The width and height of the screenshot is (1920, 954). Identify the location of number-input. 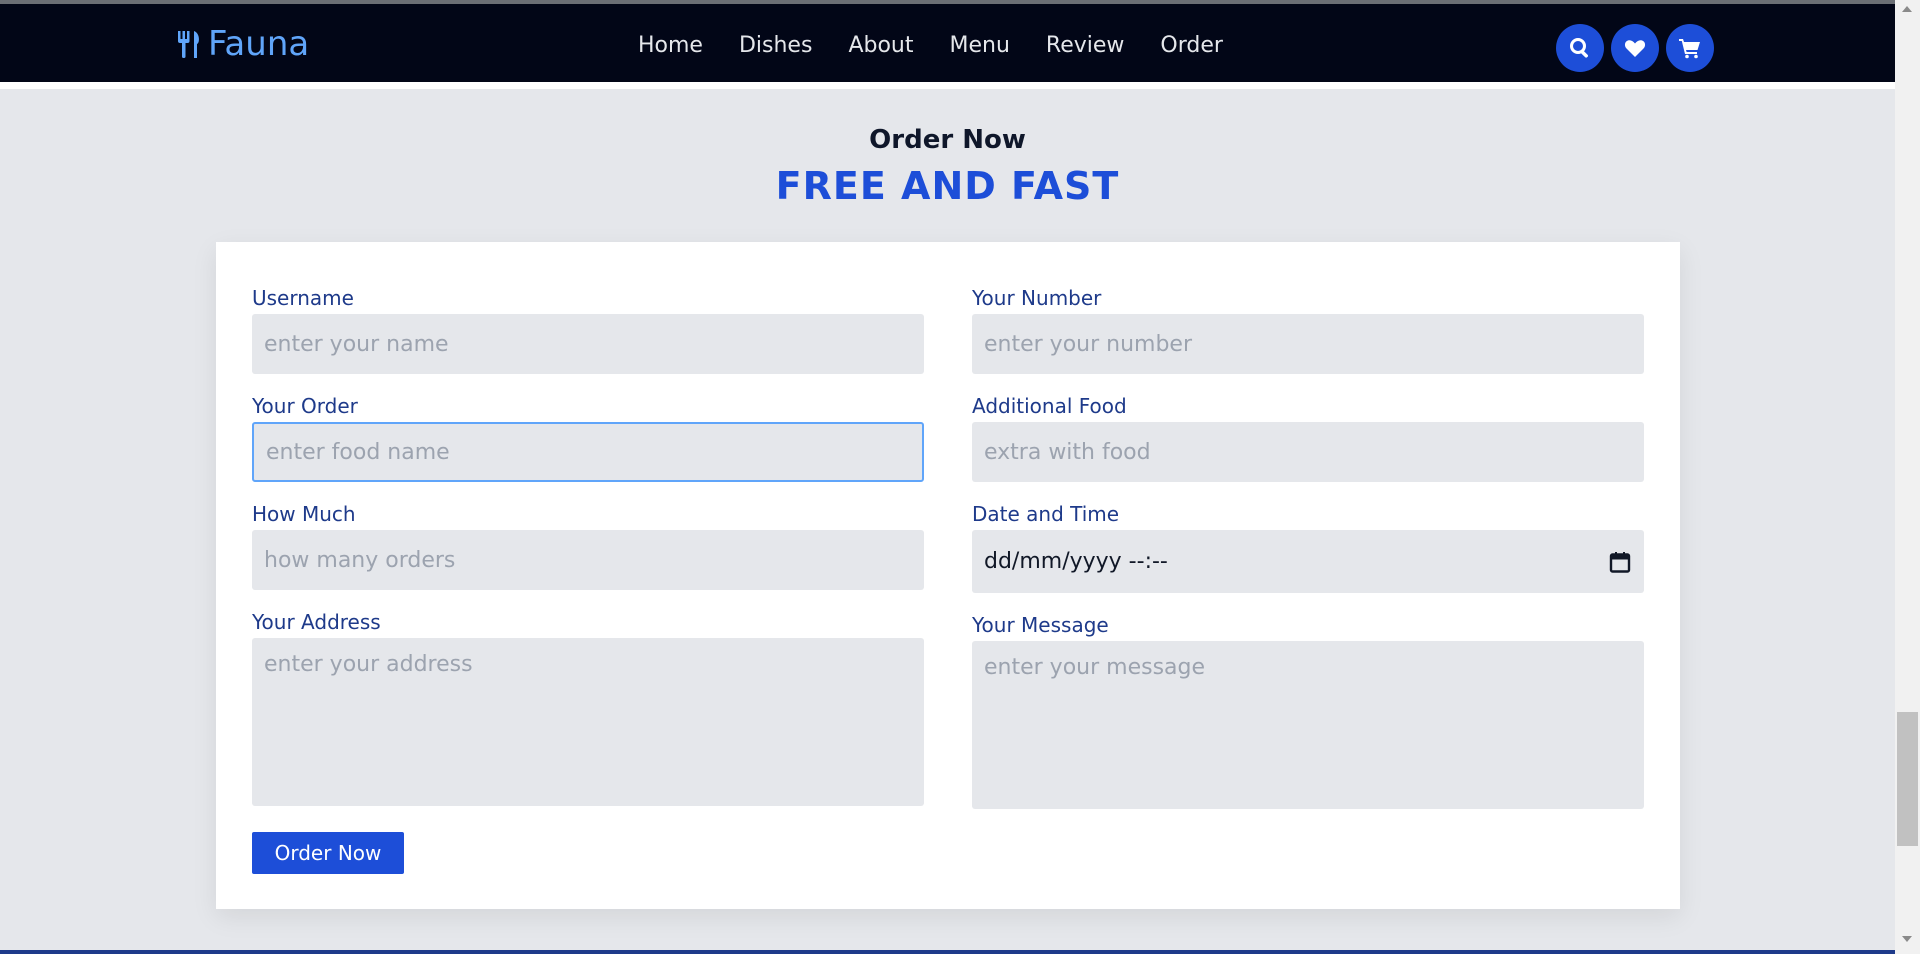
(1308, 344).